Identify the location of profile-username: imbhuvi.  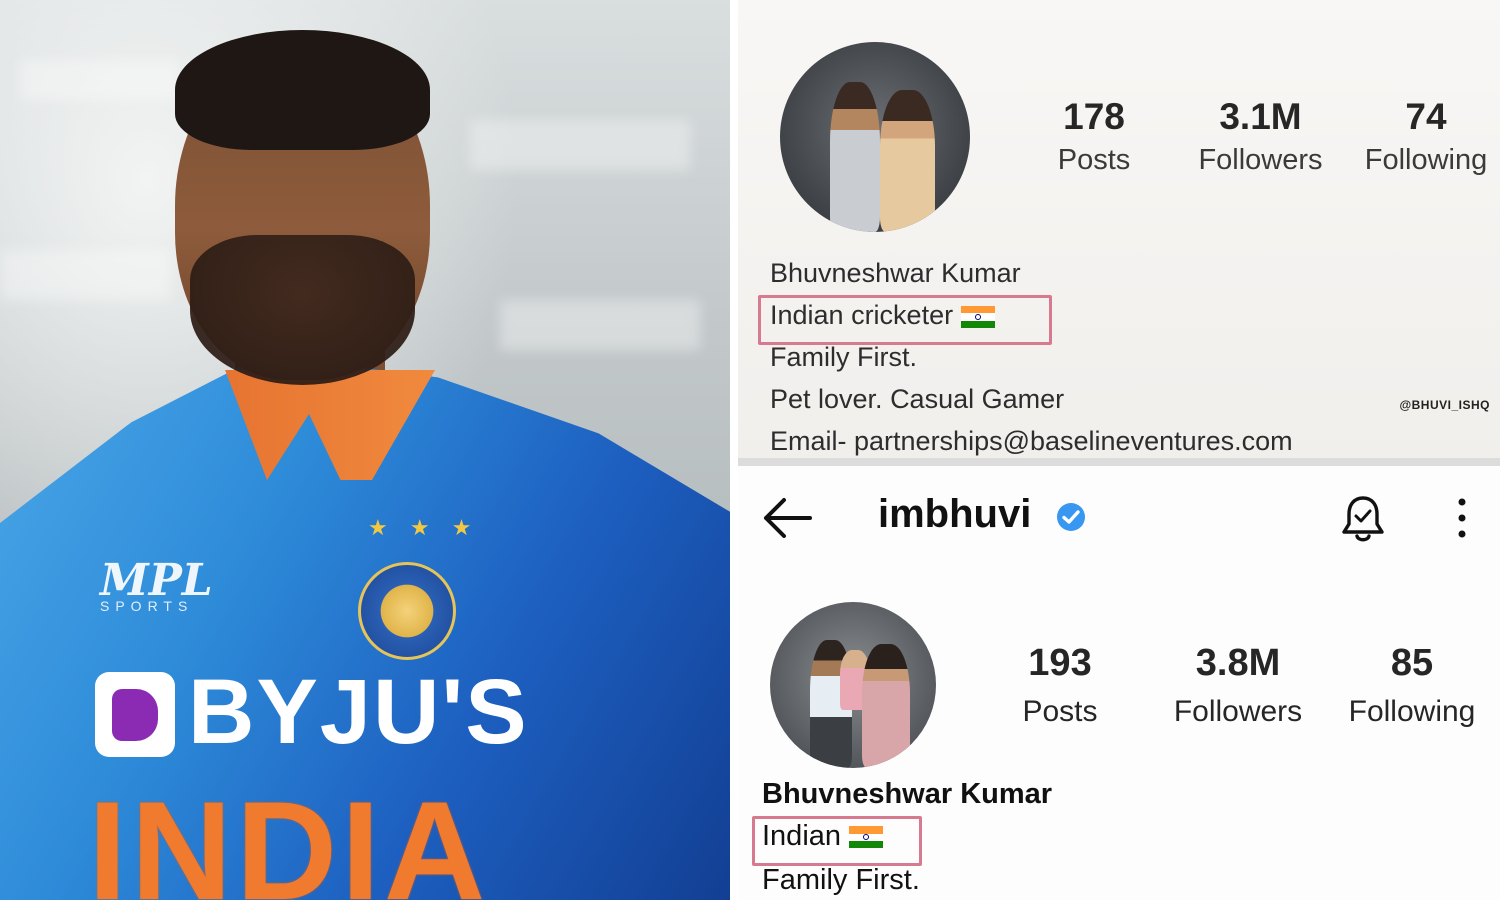
(955, 514).